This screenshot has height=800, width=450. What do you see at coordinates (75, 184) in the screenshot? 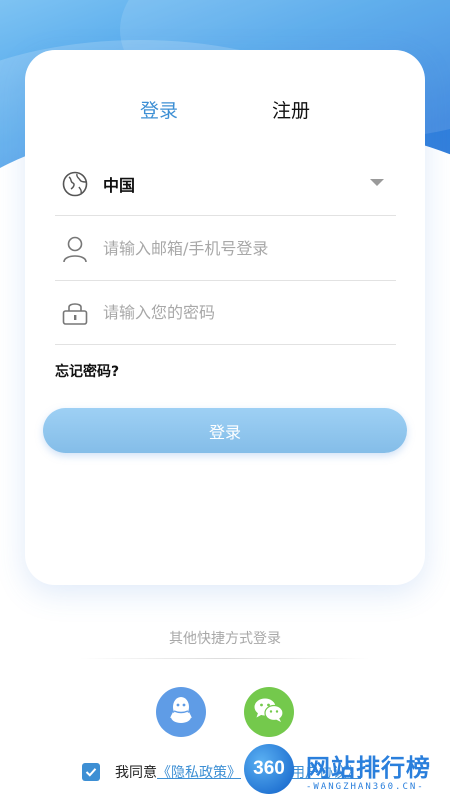
I see `globe-icon` at bounding box center [75, 184].